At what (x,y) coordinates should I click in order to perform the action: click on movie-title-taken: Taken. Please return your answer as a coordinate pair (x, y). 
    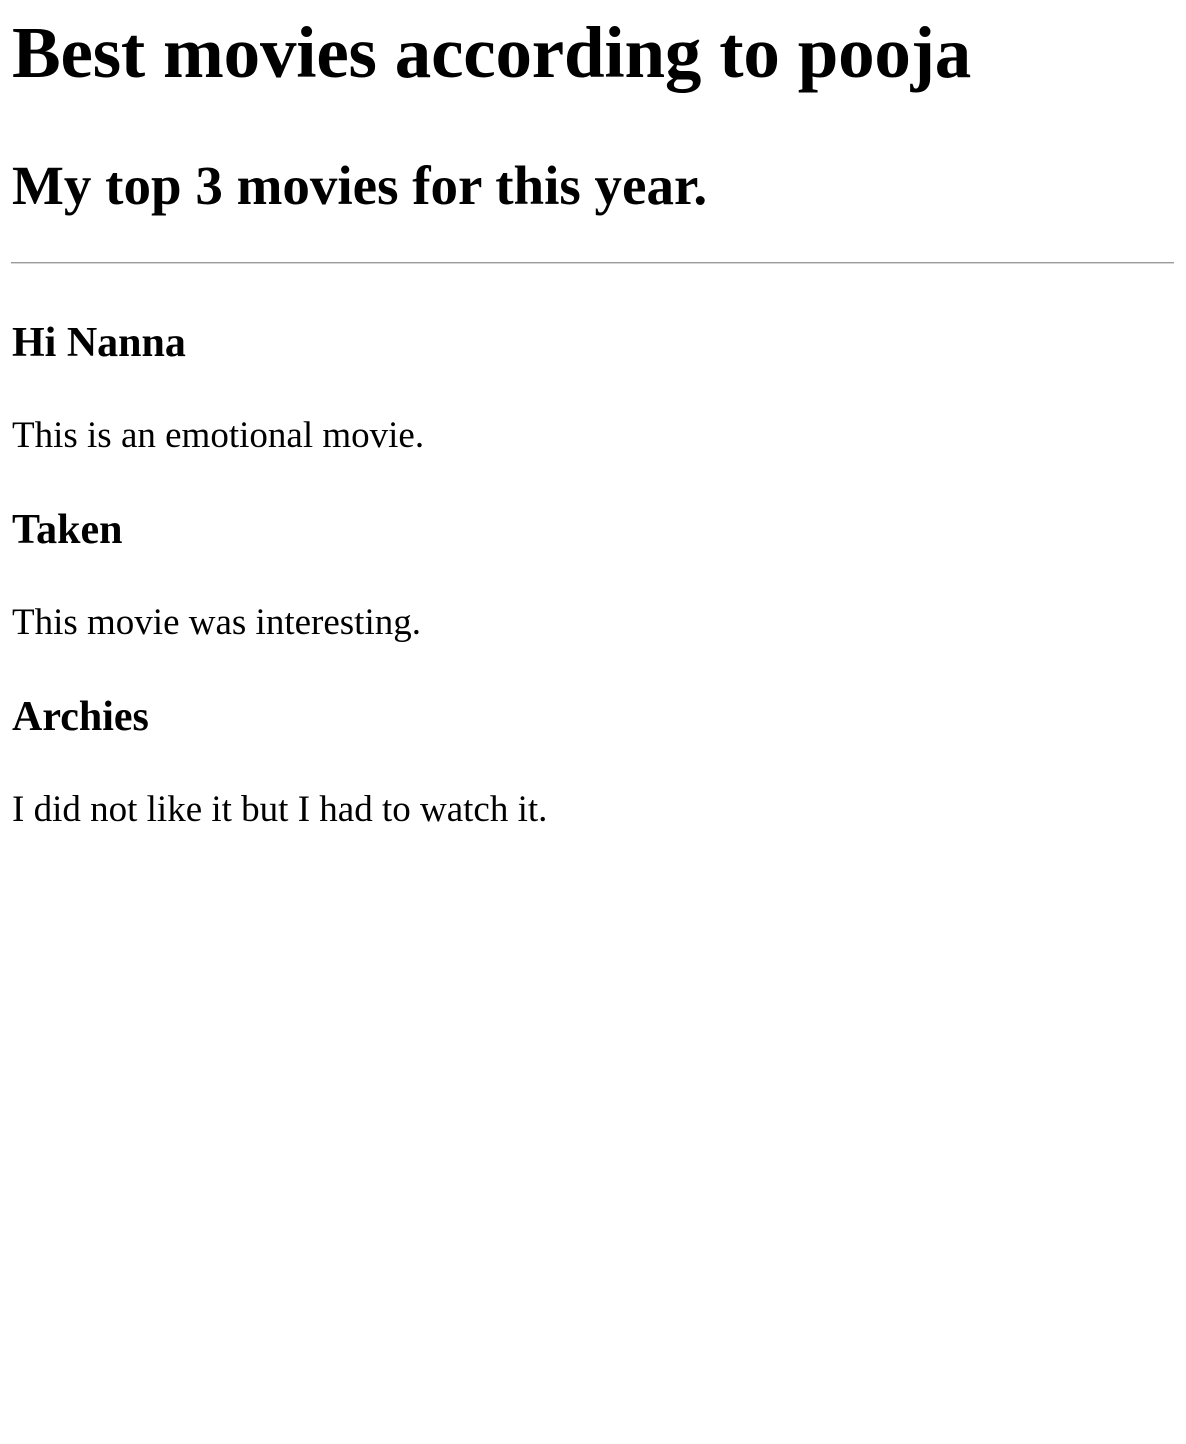
    Looking at the image, I should click on (67, 530).